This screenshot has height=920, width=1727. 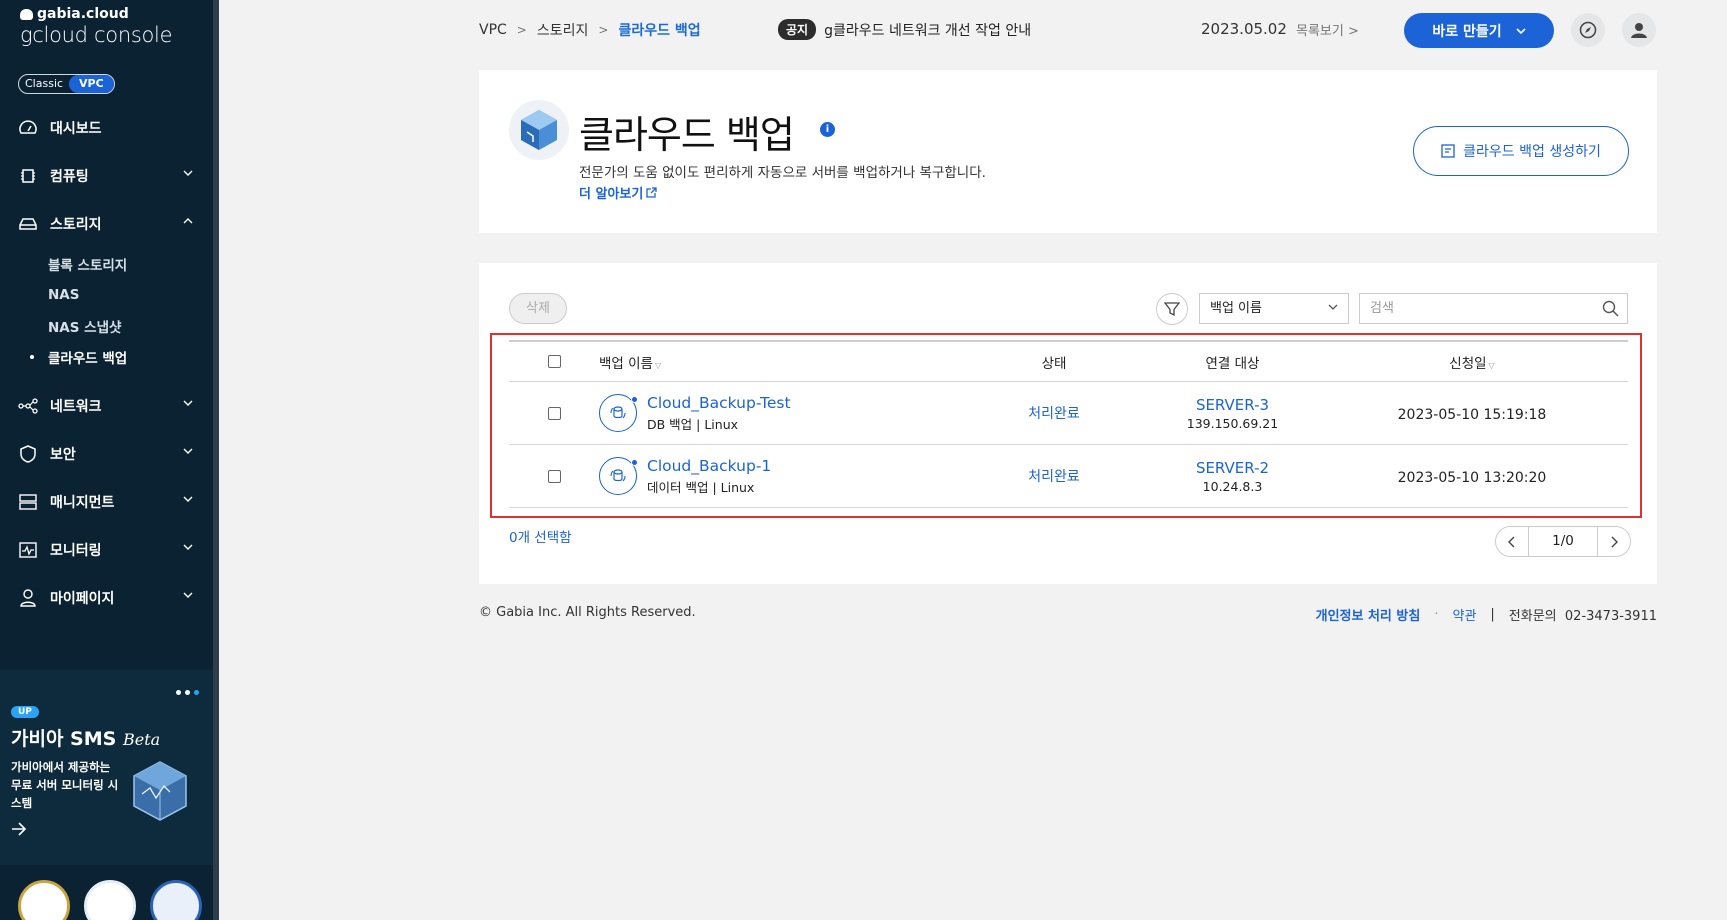 What do you see at coordinates (1472, 362) in the screenshot?
I see `column-header-date: 신청일 ▽` at bounding box center [1472, 362].